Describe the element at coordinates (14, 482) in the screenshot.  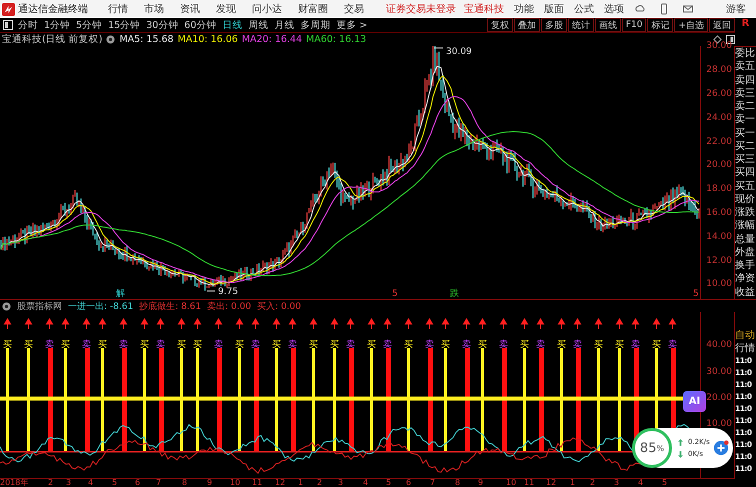
I see `date-label: 2018年` at that location.